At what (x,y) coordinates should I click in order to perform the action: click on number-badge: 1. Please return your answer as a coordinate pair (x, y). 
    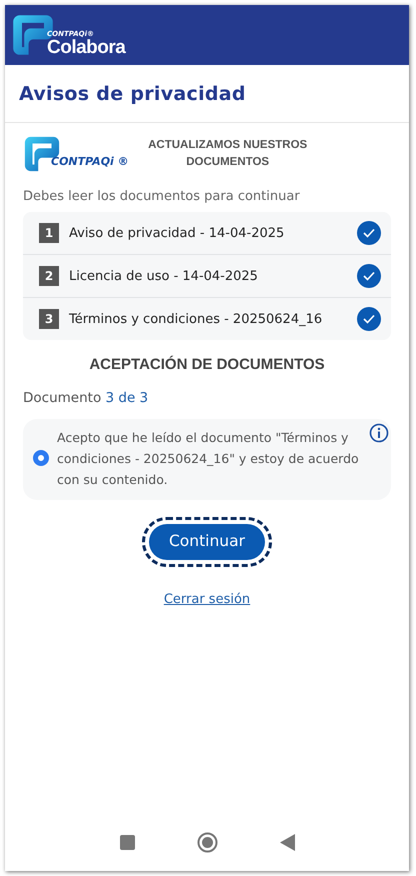
    Looking at the image, I should click on (49, 233).